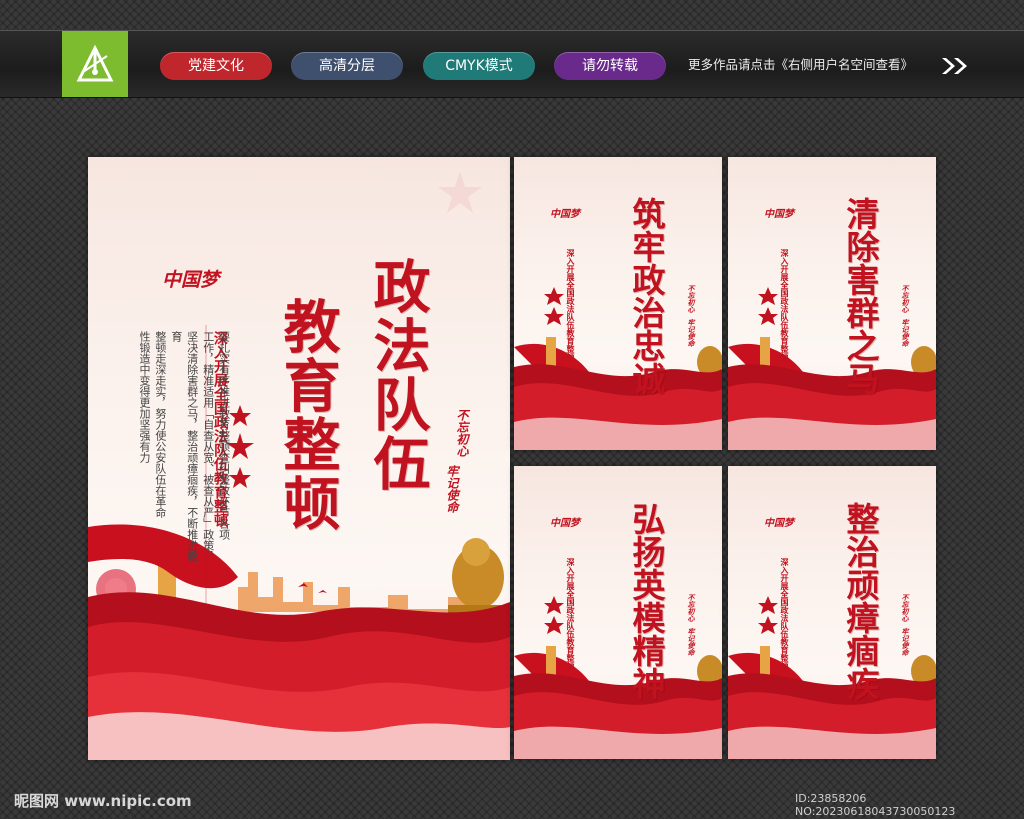 The width and height of the screenshot is (1024, 819). Describe the element at coordinates (832, 303) in the screenshot. I see `small-poster-2: 中国梦 清除害群之马 深入开展全国政法队伍教育整顿 不忘初心 牢记使命` at that location.